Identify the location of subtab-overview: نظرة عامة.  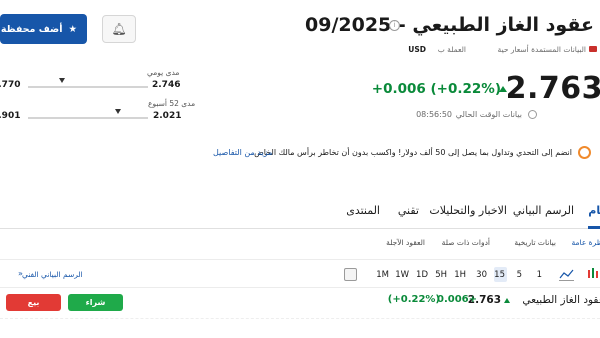
(586, 242).